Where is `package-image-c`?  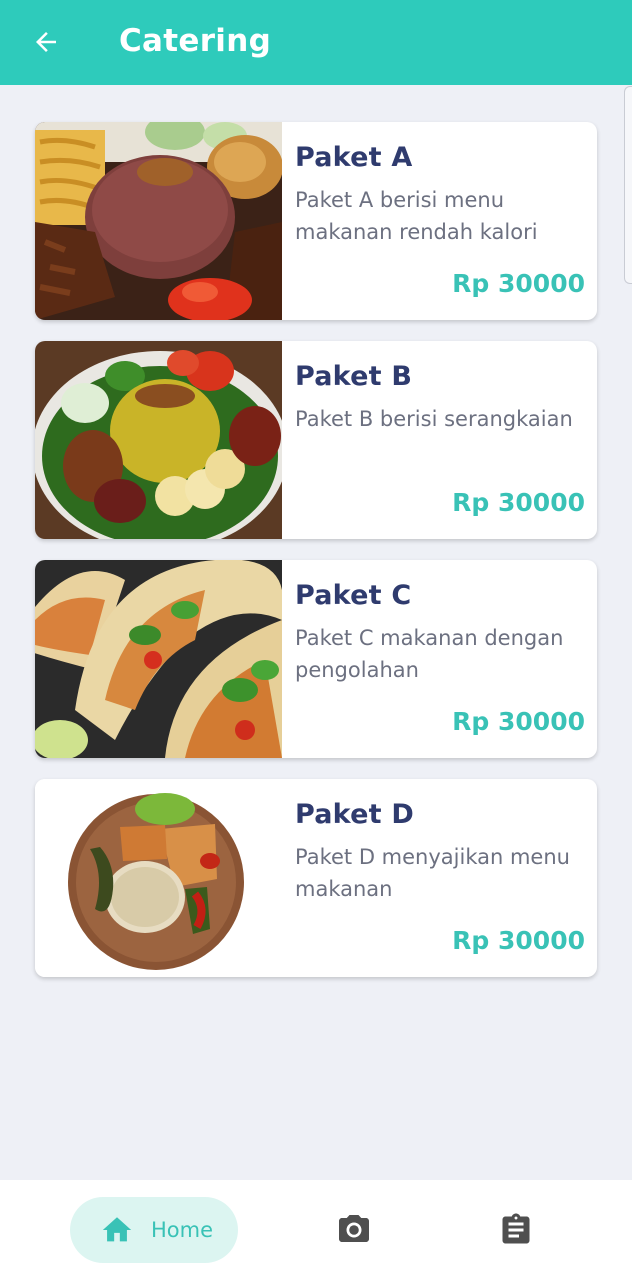 package-image-c is located at coordinates (158, 659).